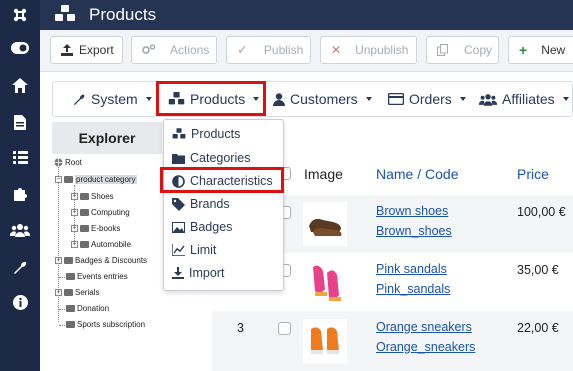 The image size is (573, 371). Describe the element at coordinates (20, 267) in the screenshot. I see `wrench-icon` at that location.